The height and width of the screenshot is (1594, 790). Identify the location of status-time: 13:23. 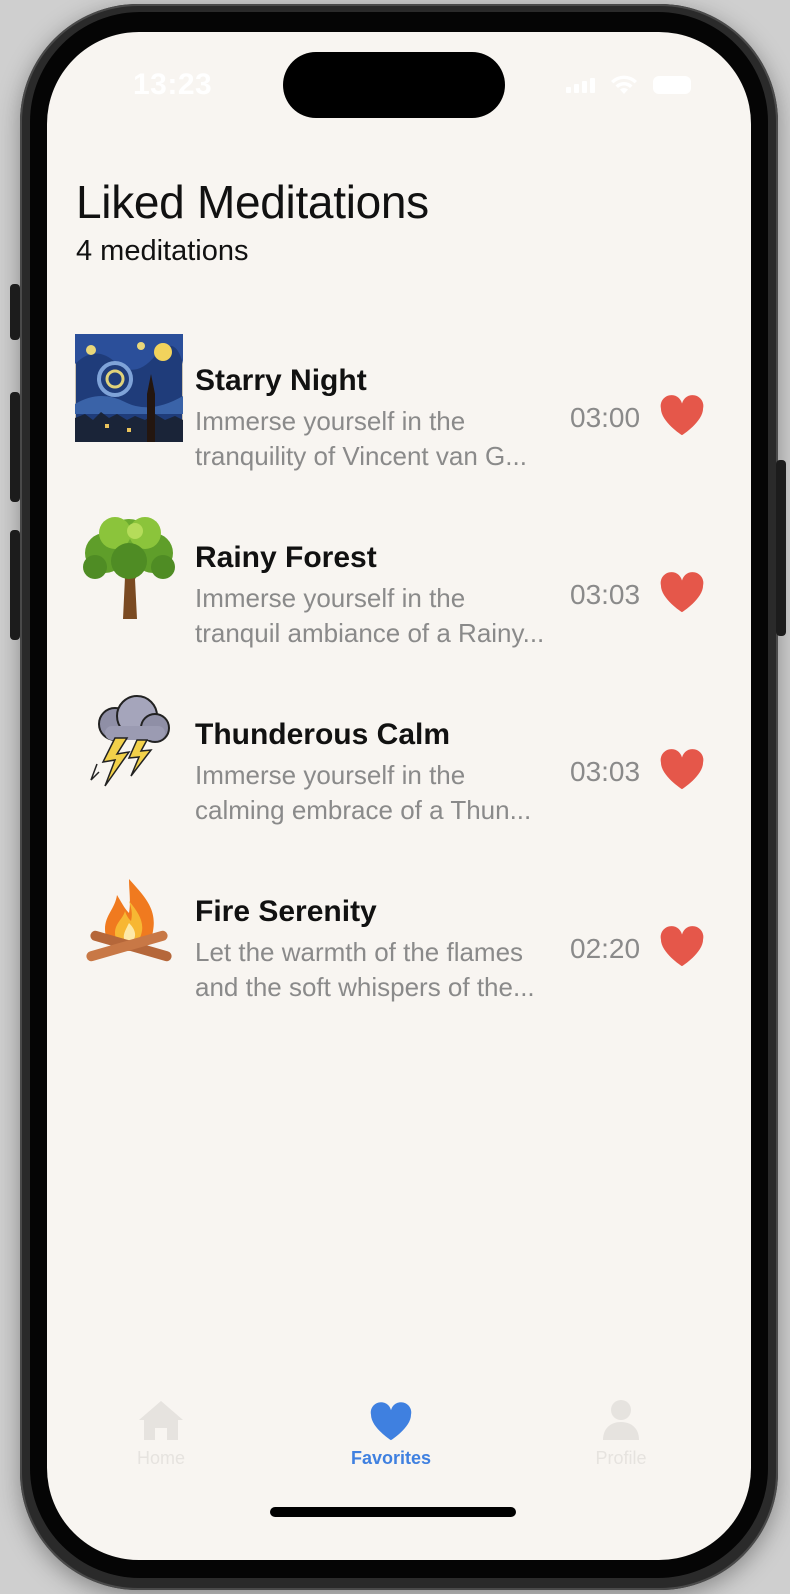
(173, 84).